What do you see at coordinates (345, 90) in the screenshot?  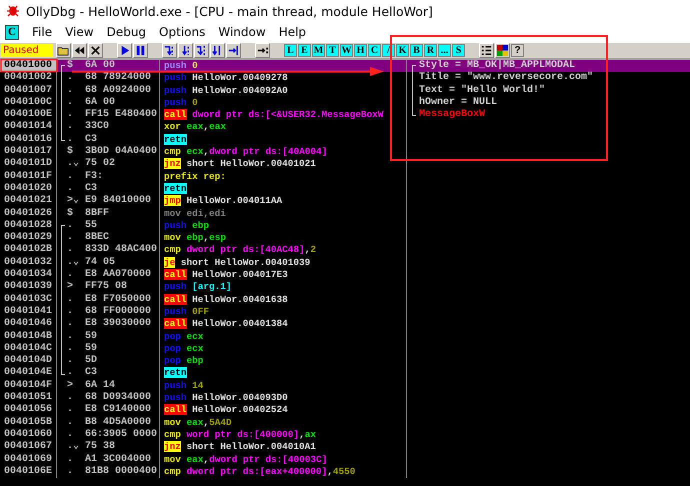 I see `code-row: 00401007 . 68 A0924000 push HelloWor.004092A0 Text = "Hello World!"` at bounding box center [345, 90].